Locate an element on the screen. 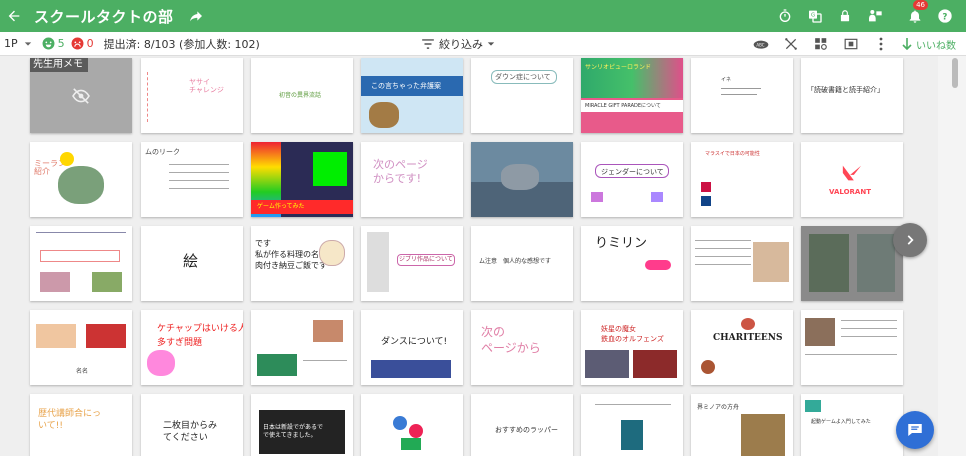  submission-card: この言ちゃった弁護案 is located at coordinates (412, 95).